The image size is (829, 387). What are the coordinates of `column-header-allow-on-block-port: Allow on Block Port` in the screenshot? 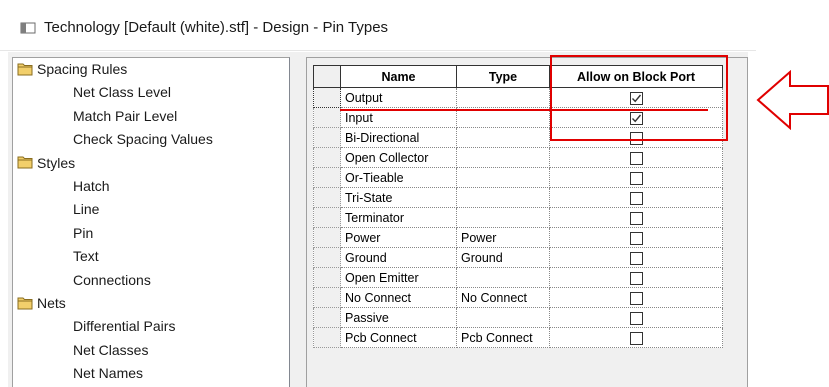 It's located at (636, 76).